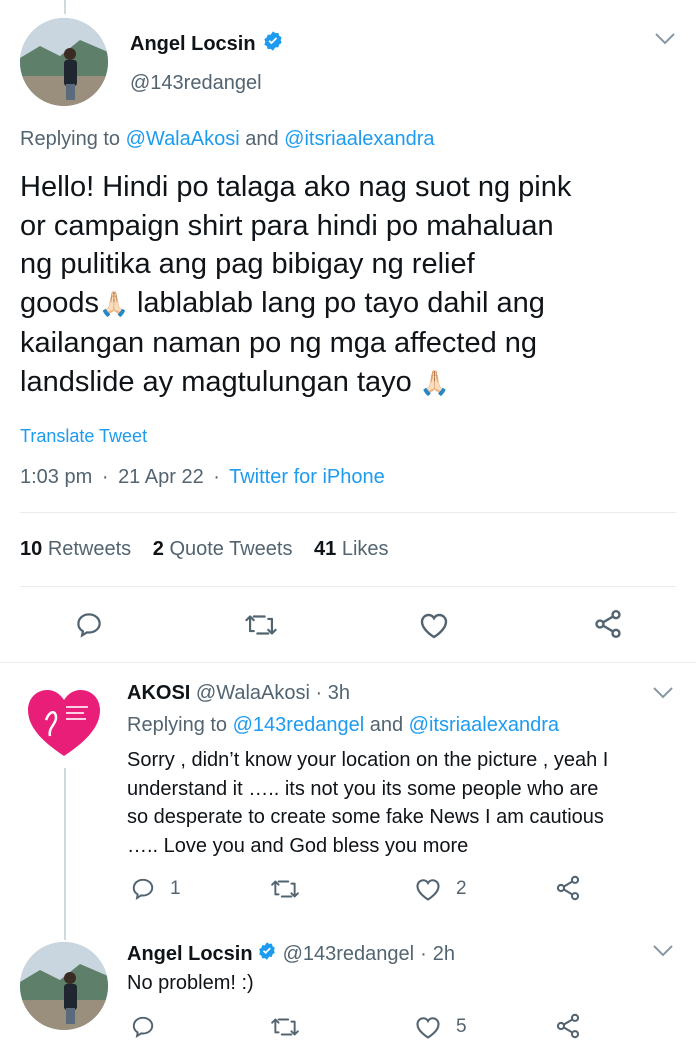 The image size is (696, 1056). What do you see at coordinates (220, 381) in the screenshot?
I see `tweet-text-line: landslide ay magtulungan tayo` at bounding box center [220, 381].